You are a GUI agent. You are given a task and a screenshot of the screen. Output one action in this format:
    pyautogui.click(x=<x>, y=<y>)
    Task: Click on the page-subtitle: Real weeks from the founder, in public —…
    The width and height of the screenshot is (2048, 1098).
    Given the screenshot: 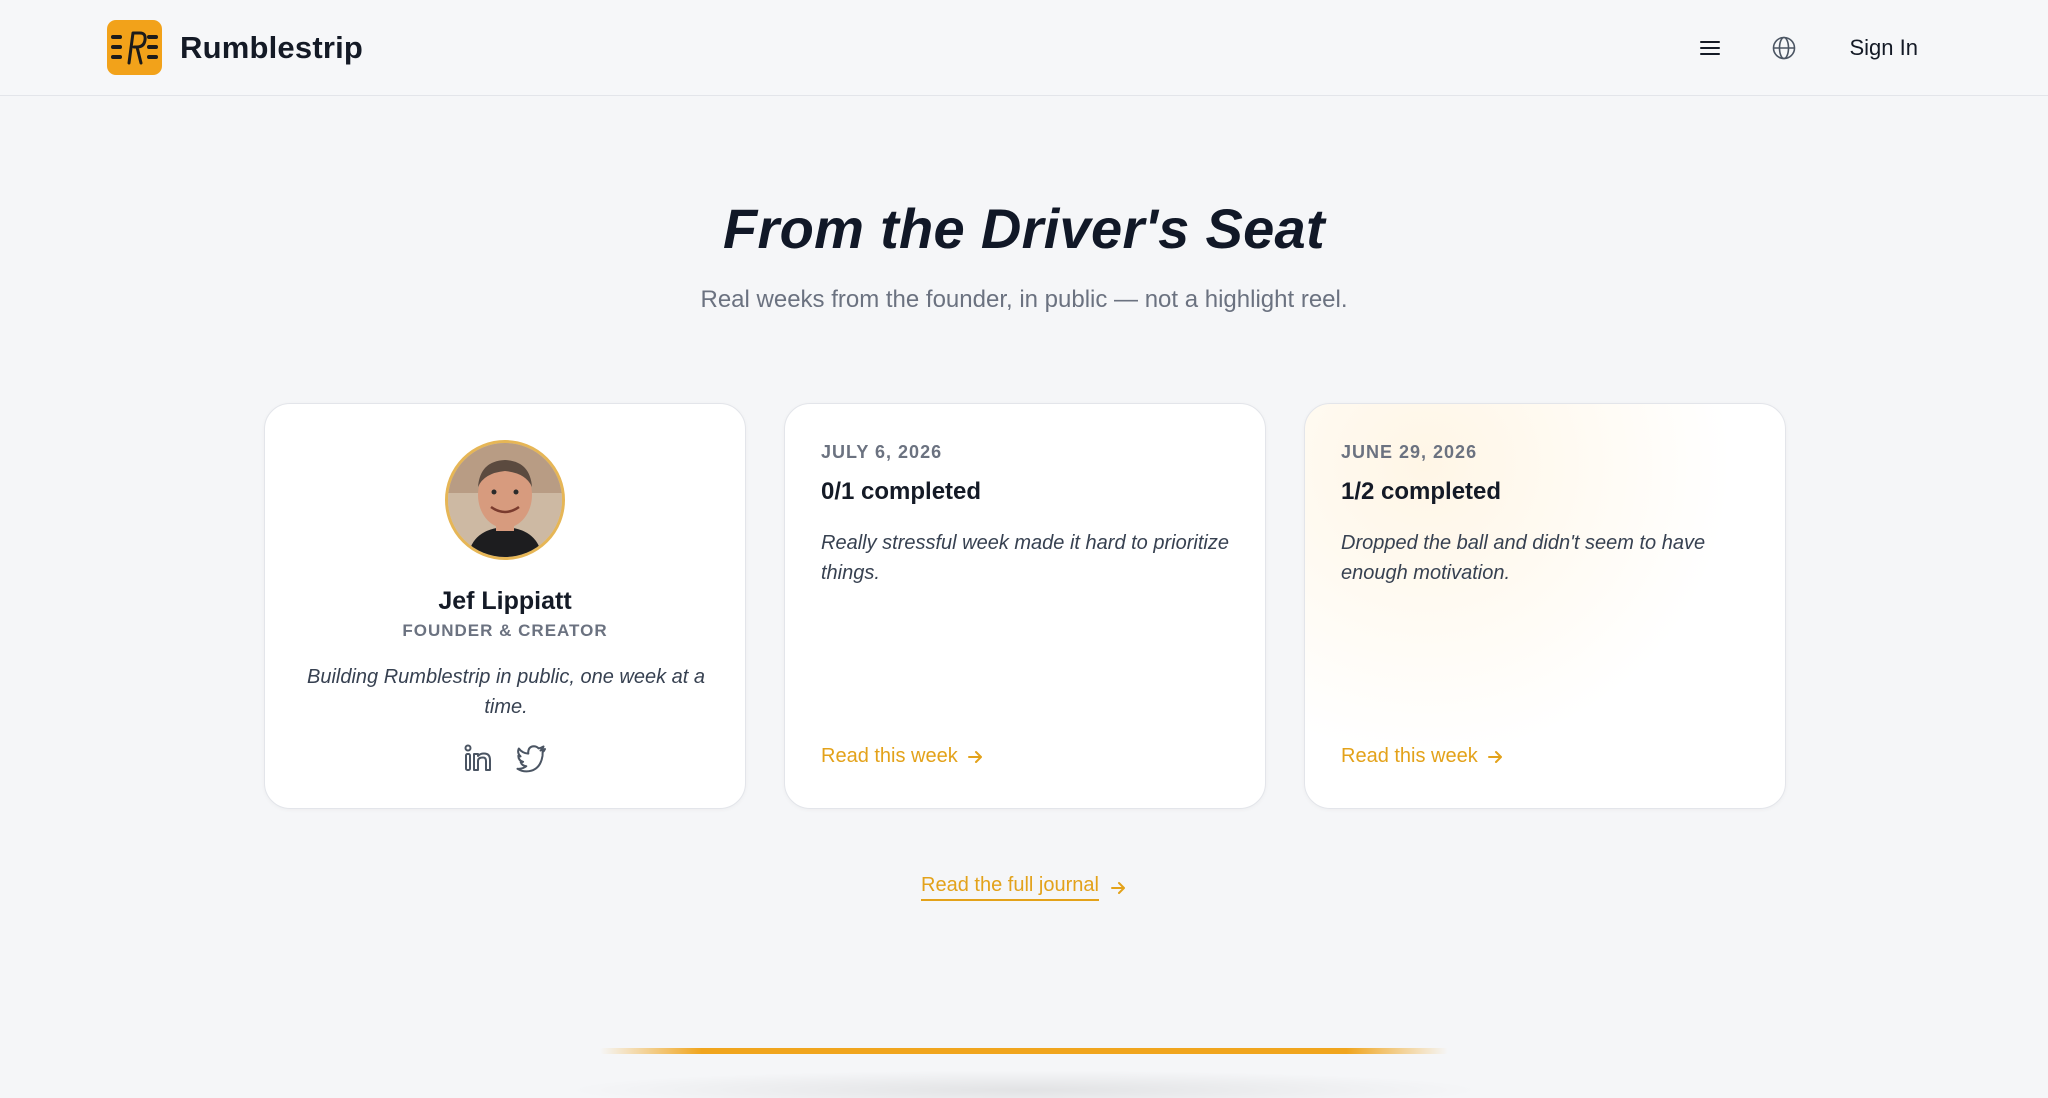 What is the action you would take?
    pyautogui.click(x=1024, y=299)
    